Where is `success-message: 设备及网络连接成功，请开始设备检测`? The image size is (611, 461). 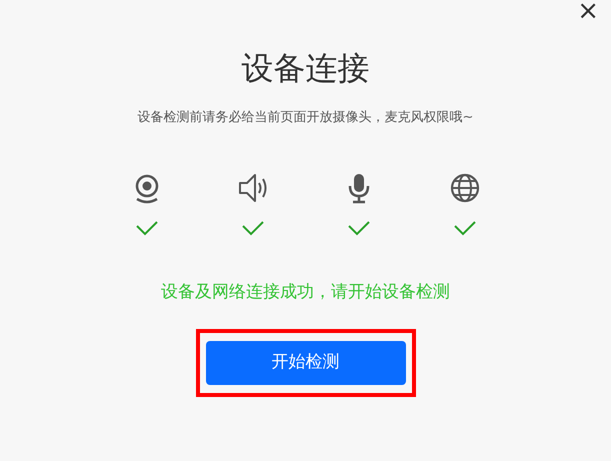 success-message: 设备及网络连接成功，请开始设备检测 is located at coordinates (305, 292).